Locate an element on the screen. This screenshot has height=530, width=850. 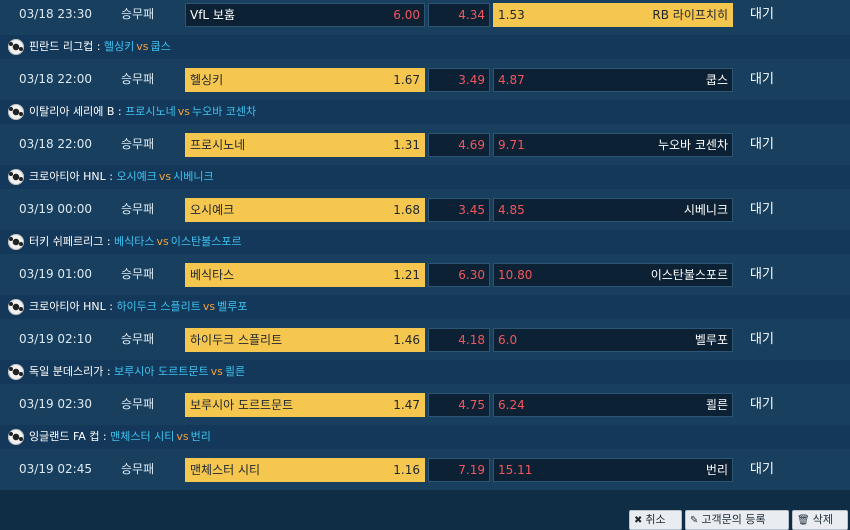
header-team-a: 보루시아 도르트문트 is located at coordinates (161, 371).